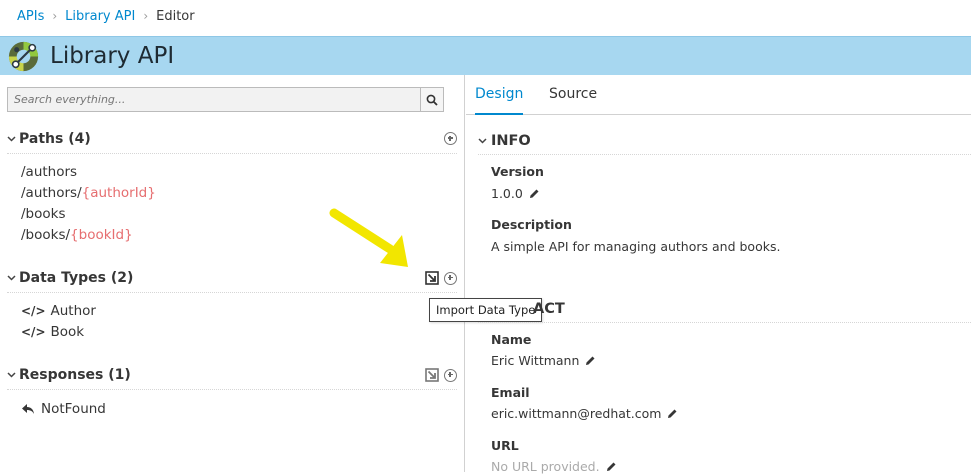 The image size is (971, 474). What do you see at coordinates (441, 278) in the screenshot?
I see `data-types-actions` at bounding box center [441, 278].